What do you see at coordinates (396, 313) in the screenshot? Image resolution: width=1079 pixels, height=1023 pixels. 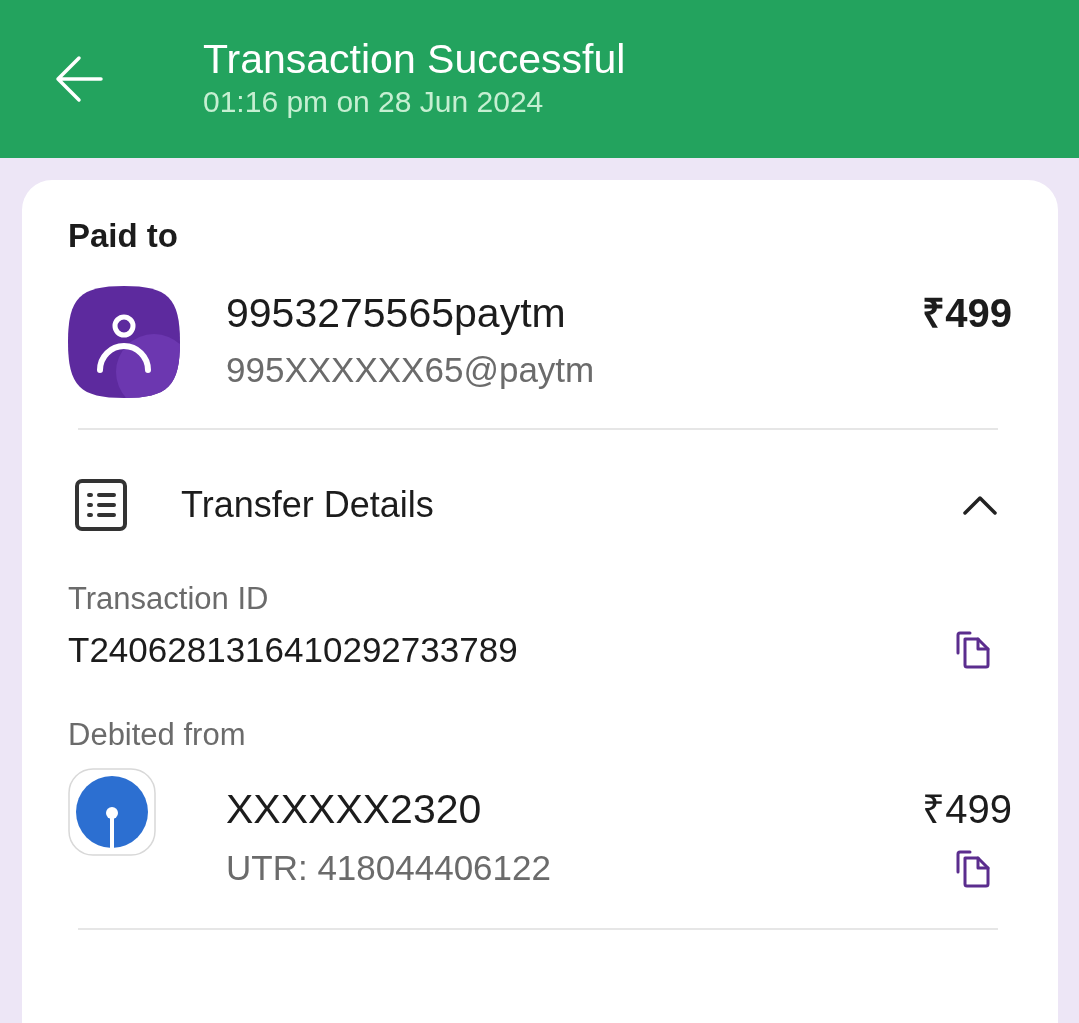 I see `payee-name: 9953275565paytm` at bounding box center [396, 313].